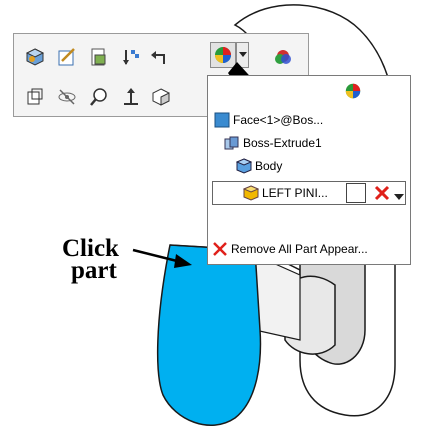 The width and height of the screenshot is (438, 430). What do you see at coordinates (269, 166) in the screenshot?
I see `menu-item-body-label: Body` at bounding box center [269, 166].